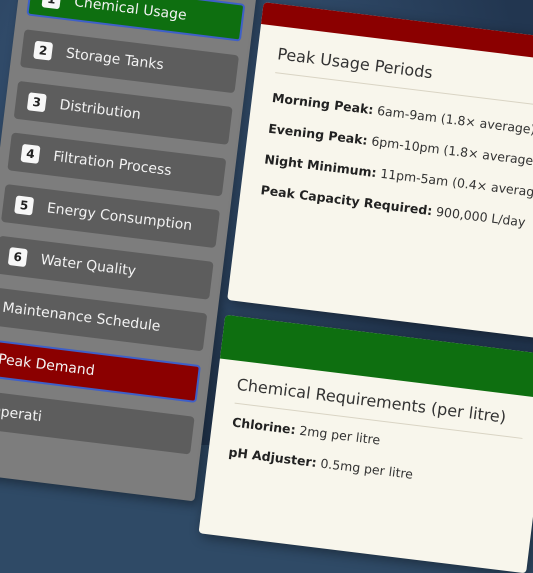 The image size is (533, 573). What do you see at coordinates (17, 257) in the screenshot?
I see `step-number: 6` at bounding box center [17, 257].